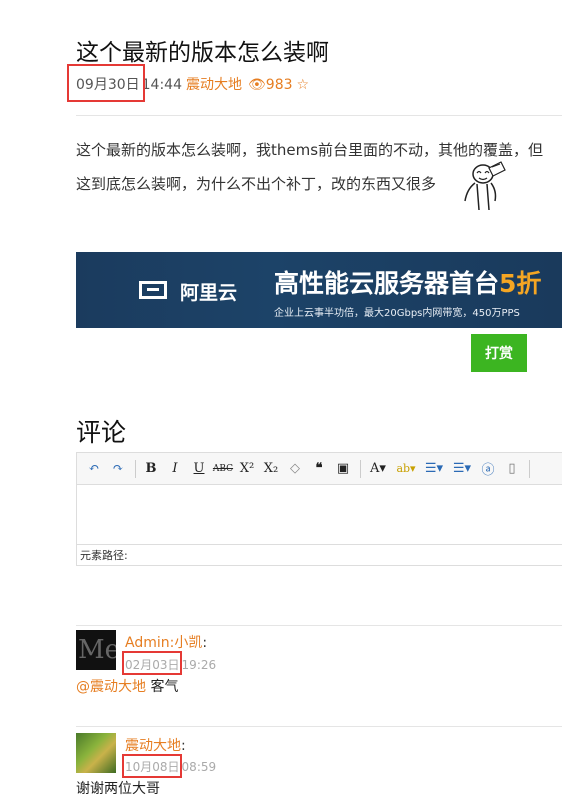 The image size is (562, 812). Describe the element at coordinates (153, 290) in the screenshot. I see `aliyun-logo-icon` at that location.